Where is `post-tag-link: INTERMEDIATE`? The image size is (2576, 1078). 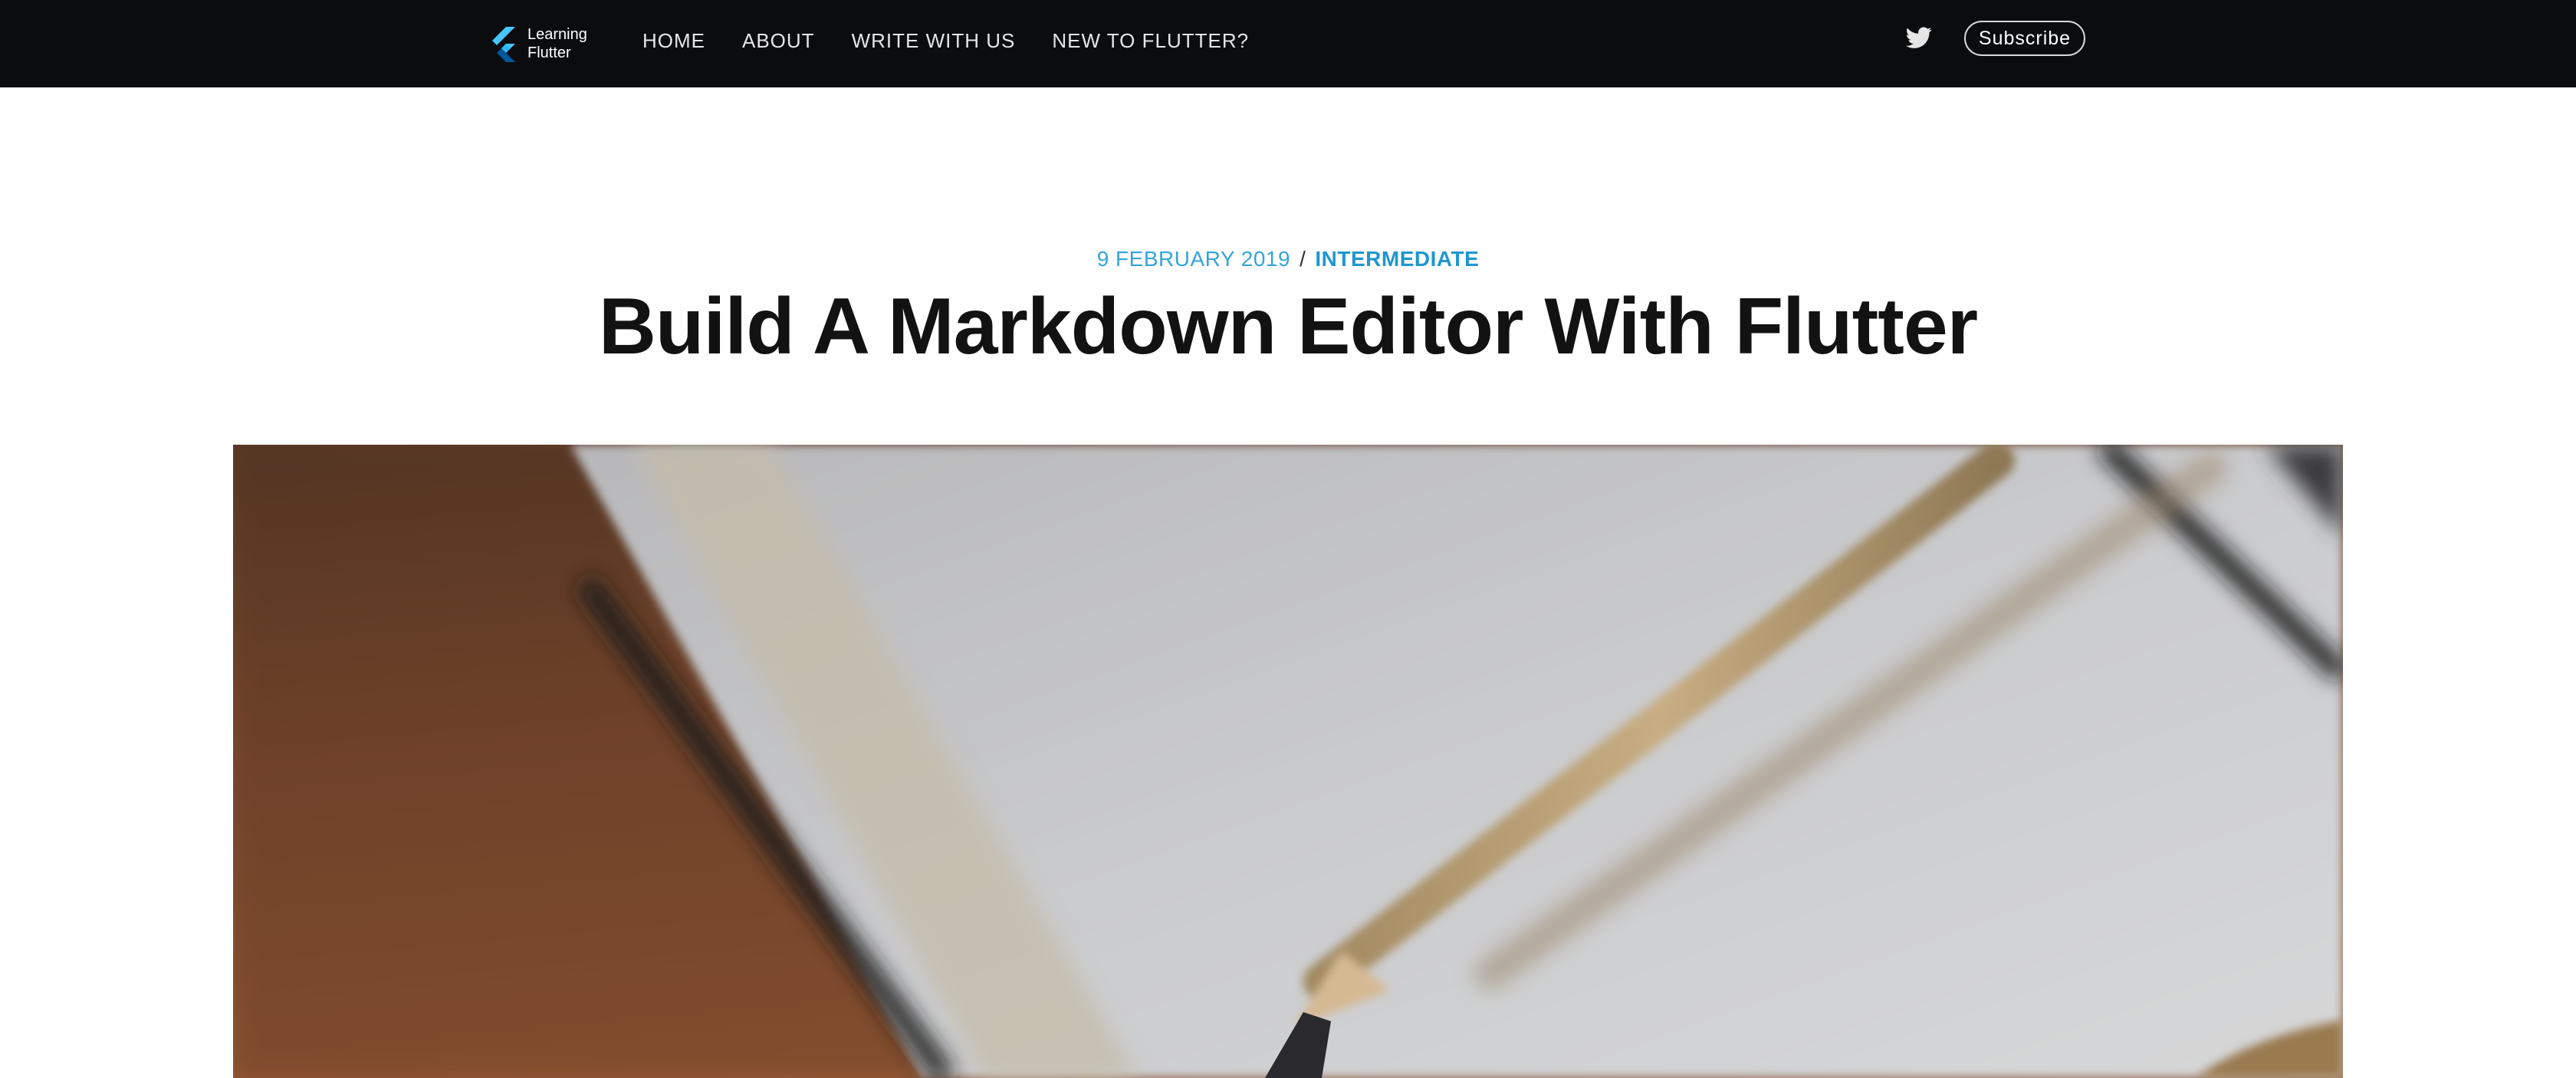 post-tag-link: INTERMEDIATE is located at coordinates (1397, 259).